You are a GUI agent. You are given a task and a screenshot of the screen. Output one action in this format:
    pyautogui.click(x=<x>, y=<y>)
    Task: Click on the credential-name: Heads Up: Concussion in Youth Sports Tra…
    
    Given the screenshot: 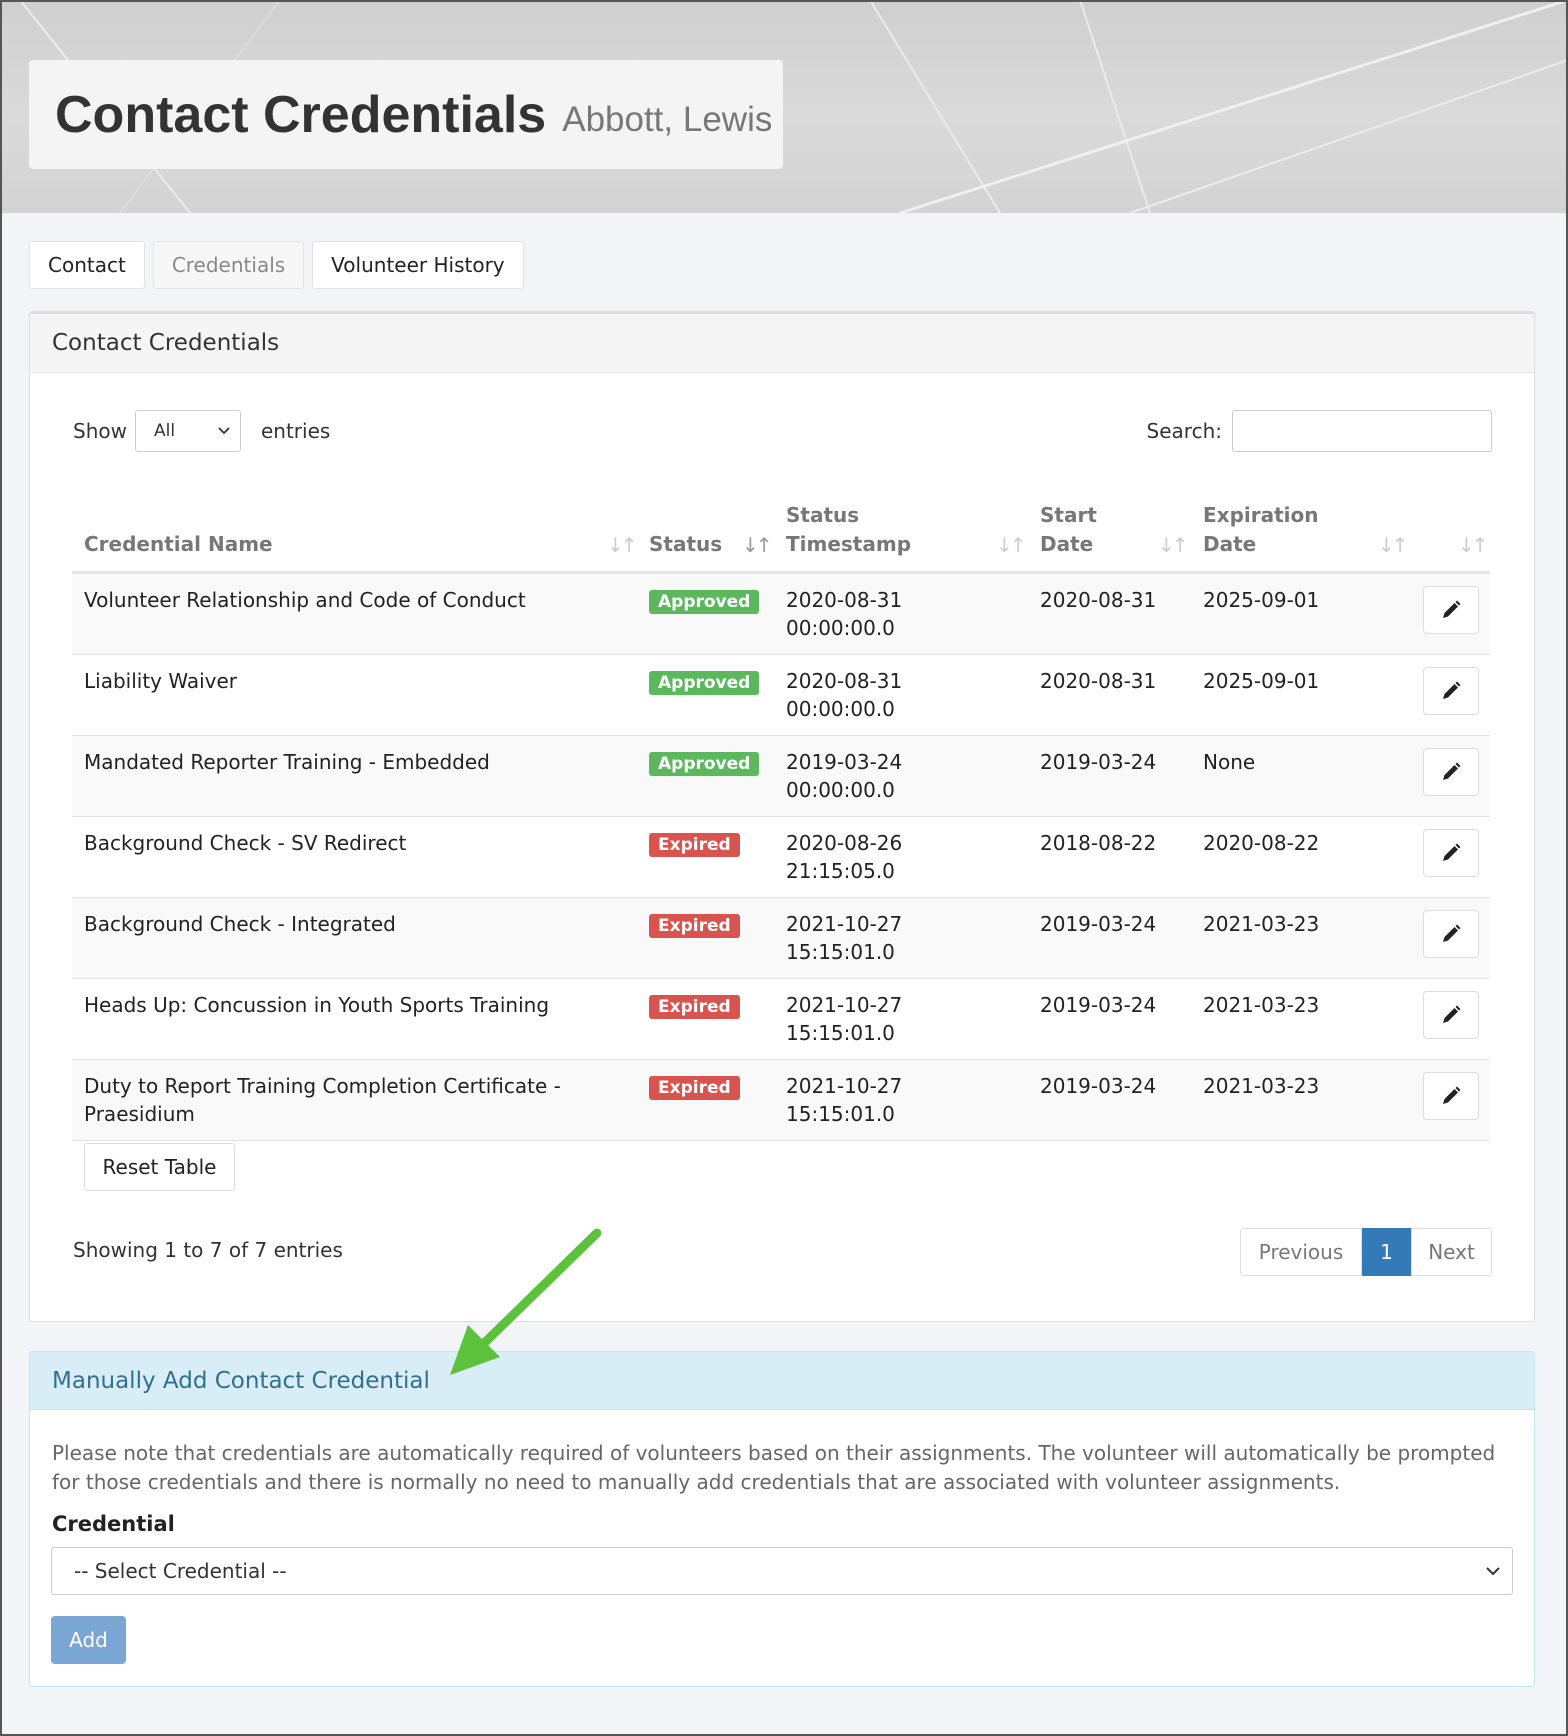 What is the action you would take?
    pyautogui.click(x=317, y=1005)
    